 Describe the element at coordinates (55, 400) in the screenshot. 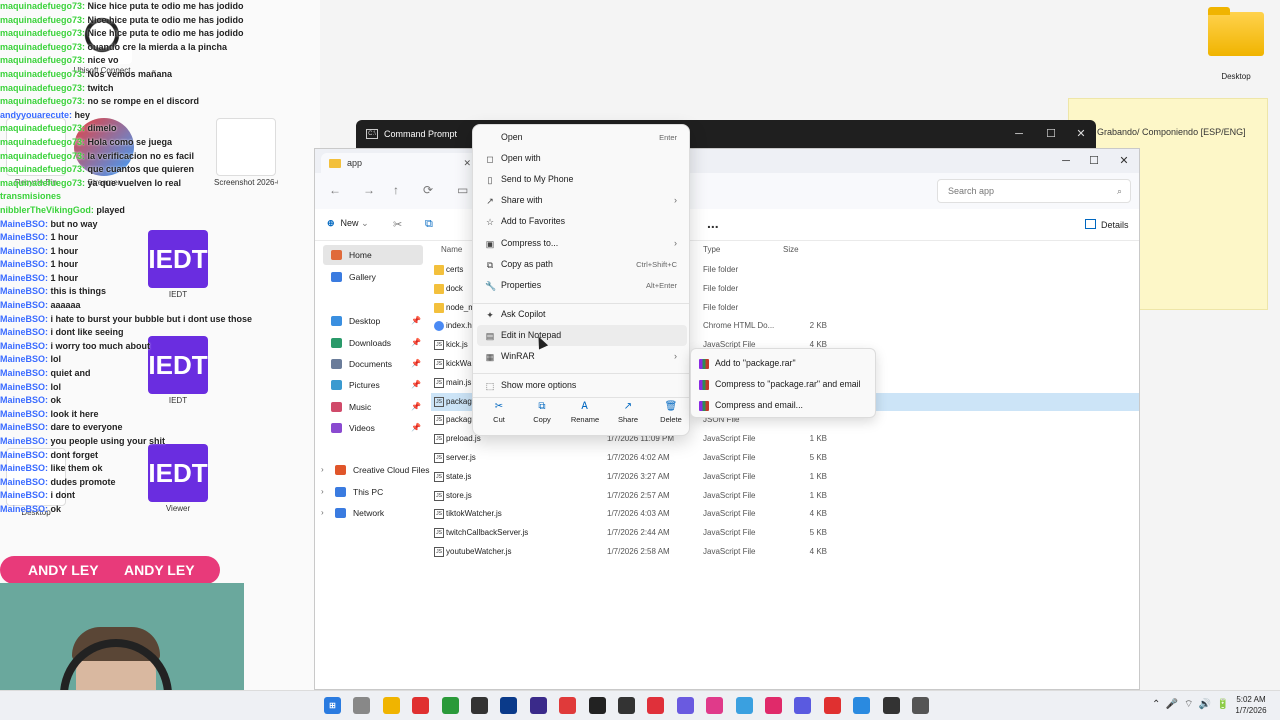

I see `chat-text: ok` at that location.